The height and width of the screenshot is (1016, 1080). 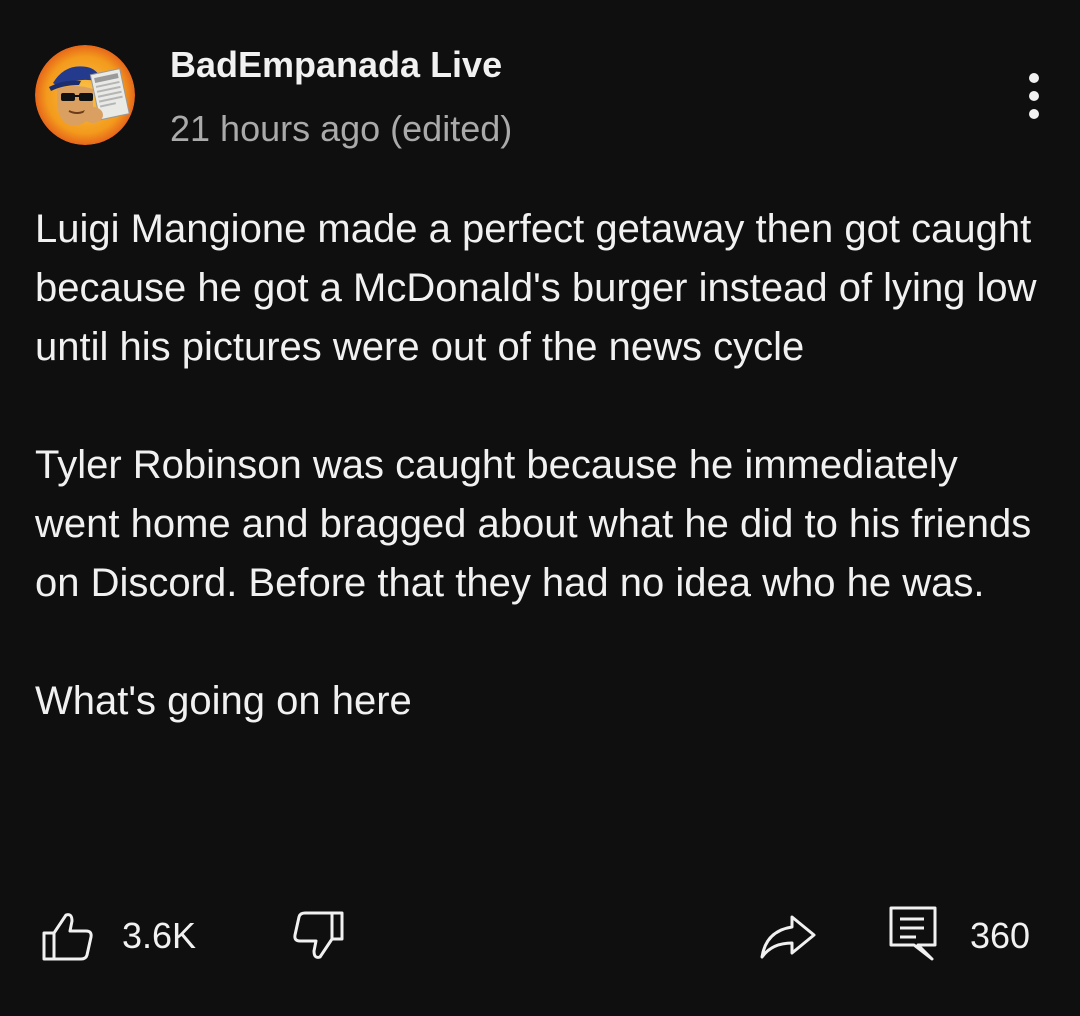 What do you see at coordinates (540, 940) in the screenshot?
I see `comment-actions: 3.6K 360` at bounding box center [540, 940].